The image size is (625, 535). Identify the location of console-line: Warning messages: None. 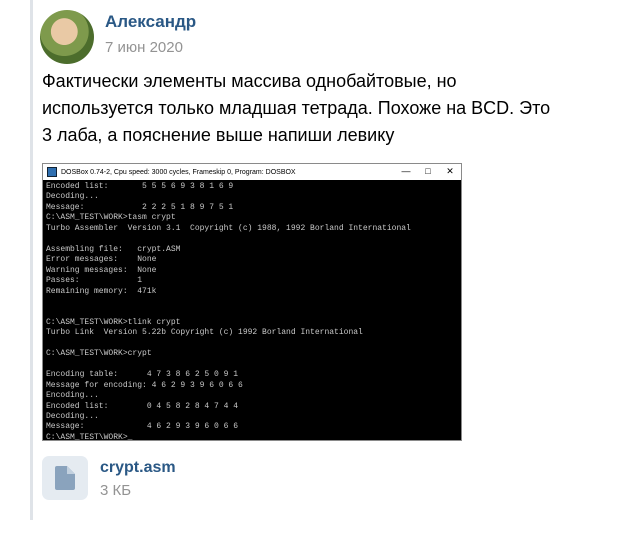
(101, 270).